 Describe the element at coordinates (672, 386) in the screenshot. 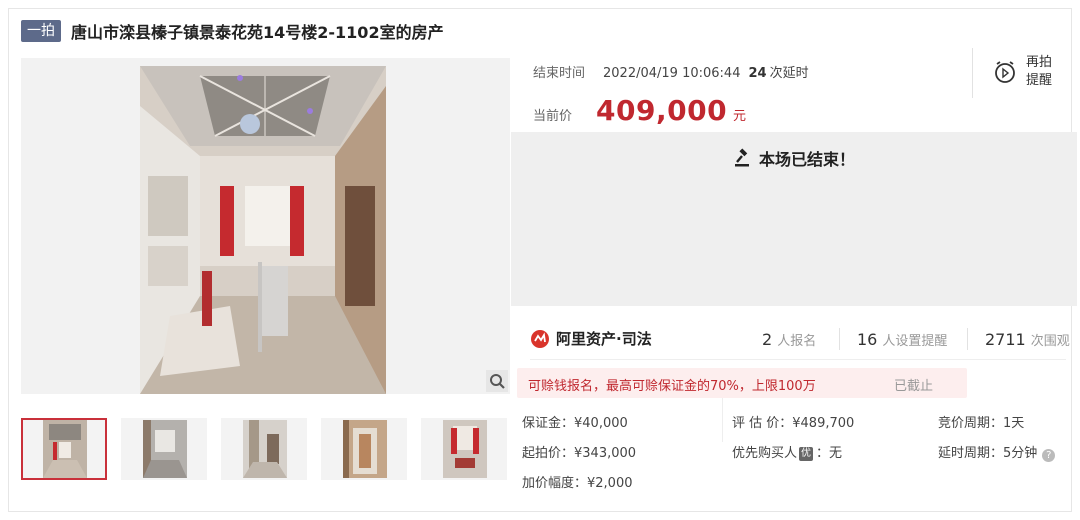

I see `credit-notice-text: 可赊钱报名，最高可赊保证金的70%，上限100万` at that location.